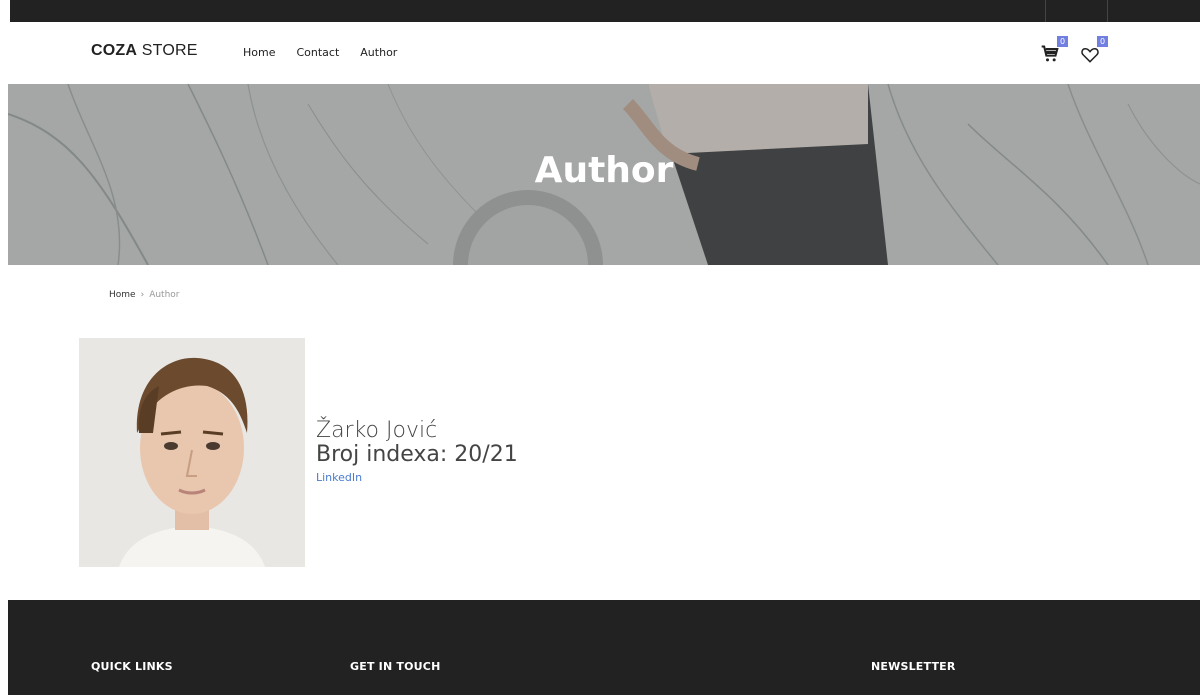 The width and height of the screenshot is (1200, 695). Describe the element at coordinates (604, 170) in the screenshot. I see `banner-title: Author` at that location.